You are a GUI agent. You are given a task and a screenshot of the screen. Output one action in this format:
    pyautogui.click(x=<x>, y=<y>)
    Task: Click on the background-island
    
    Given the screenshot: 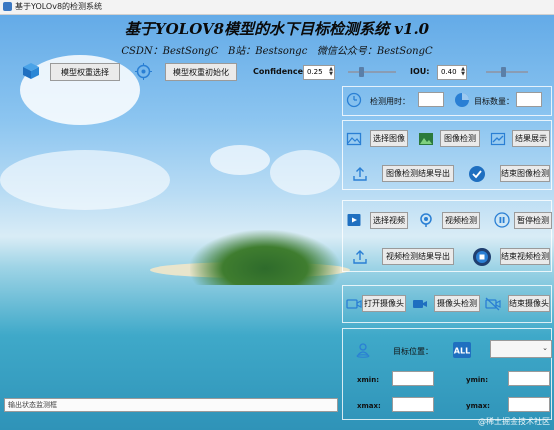 What is the action you would take?
    pyautogui.click(x=265, y=257)
    